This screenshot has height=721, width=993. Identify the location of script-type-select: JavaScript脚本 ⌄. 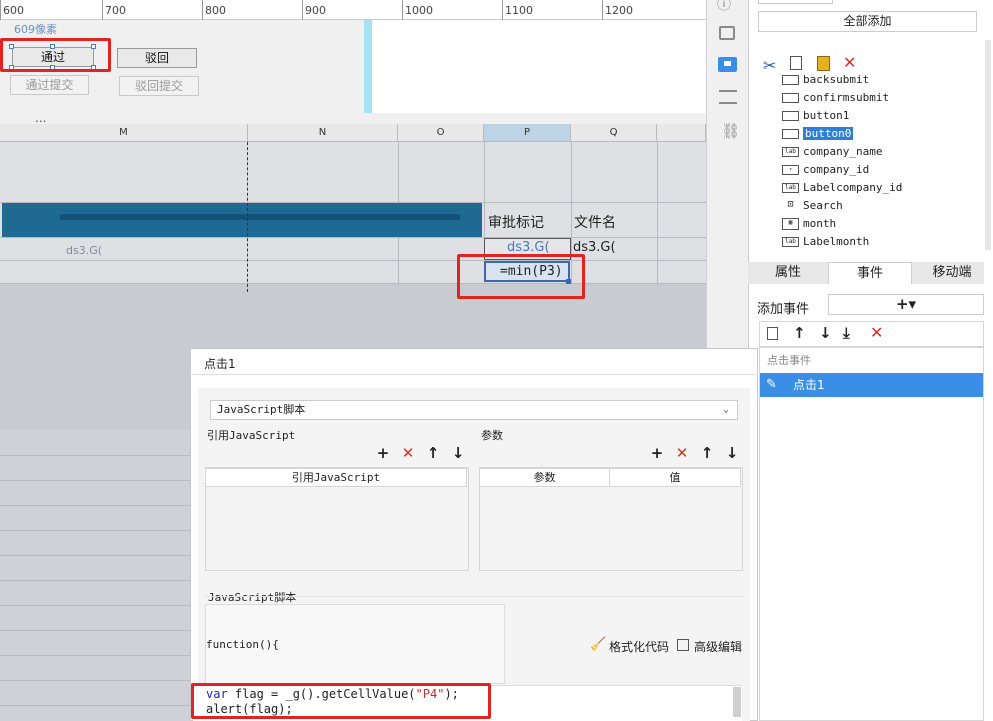
(474, 410).